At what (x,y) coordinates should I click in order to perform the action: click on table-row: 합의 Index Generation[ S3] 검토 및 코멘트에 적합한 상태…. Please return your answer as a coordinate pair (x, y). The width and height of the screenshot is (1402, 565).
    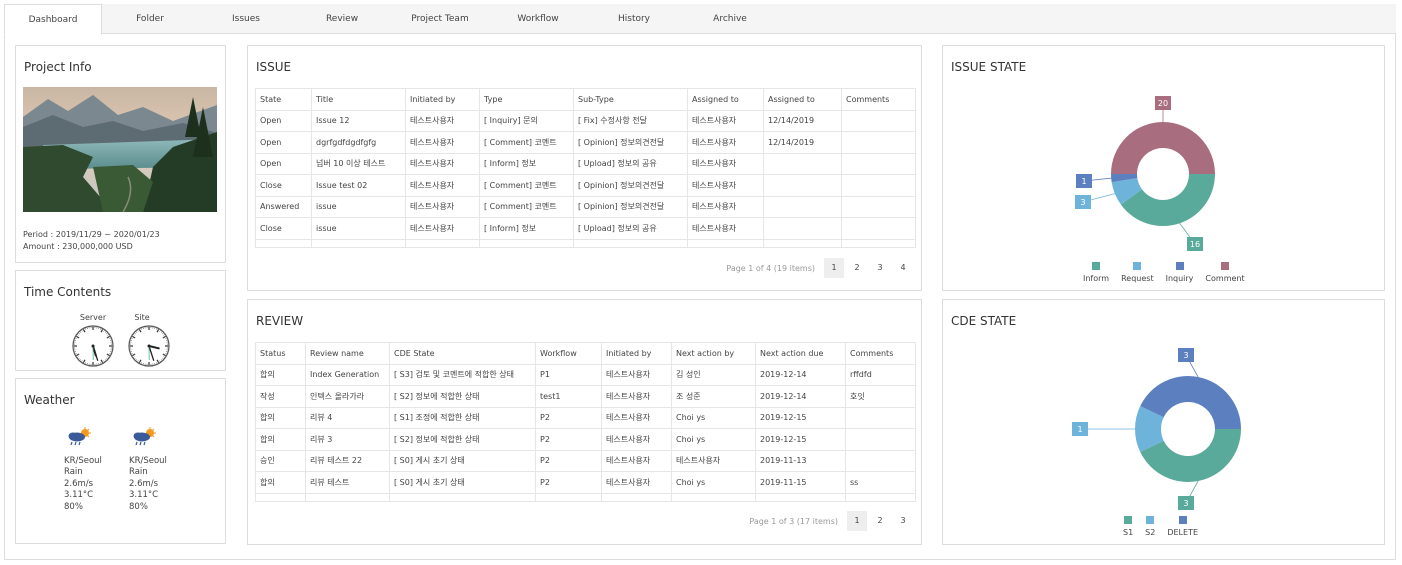
    Looking at the image, I should click on (585, 374).